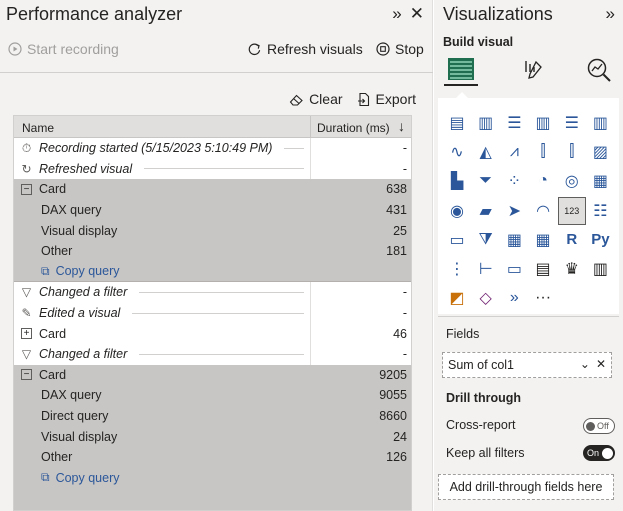 This screenshot has width=623, height=511. I want to click on waterfall-icon: ▙, so click(457, 181).